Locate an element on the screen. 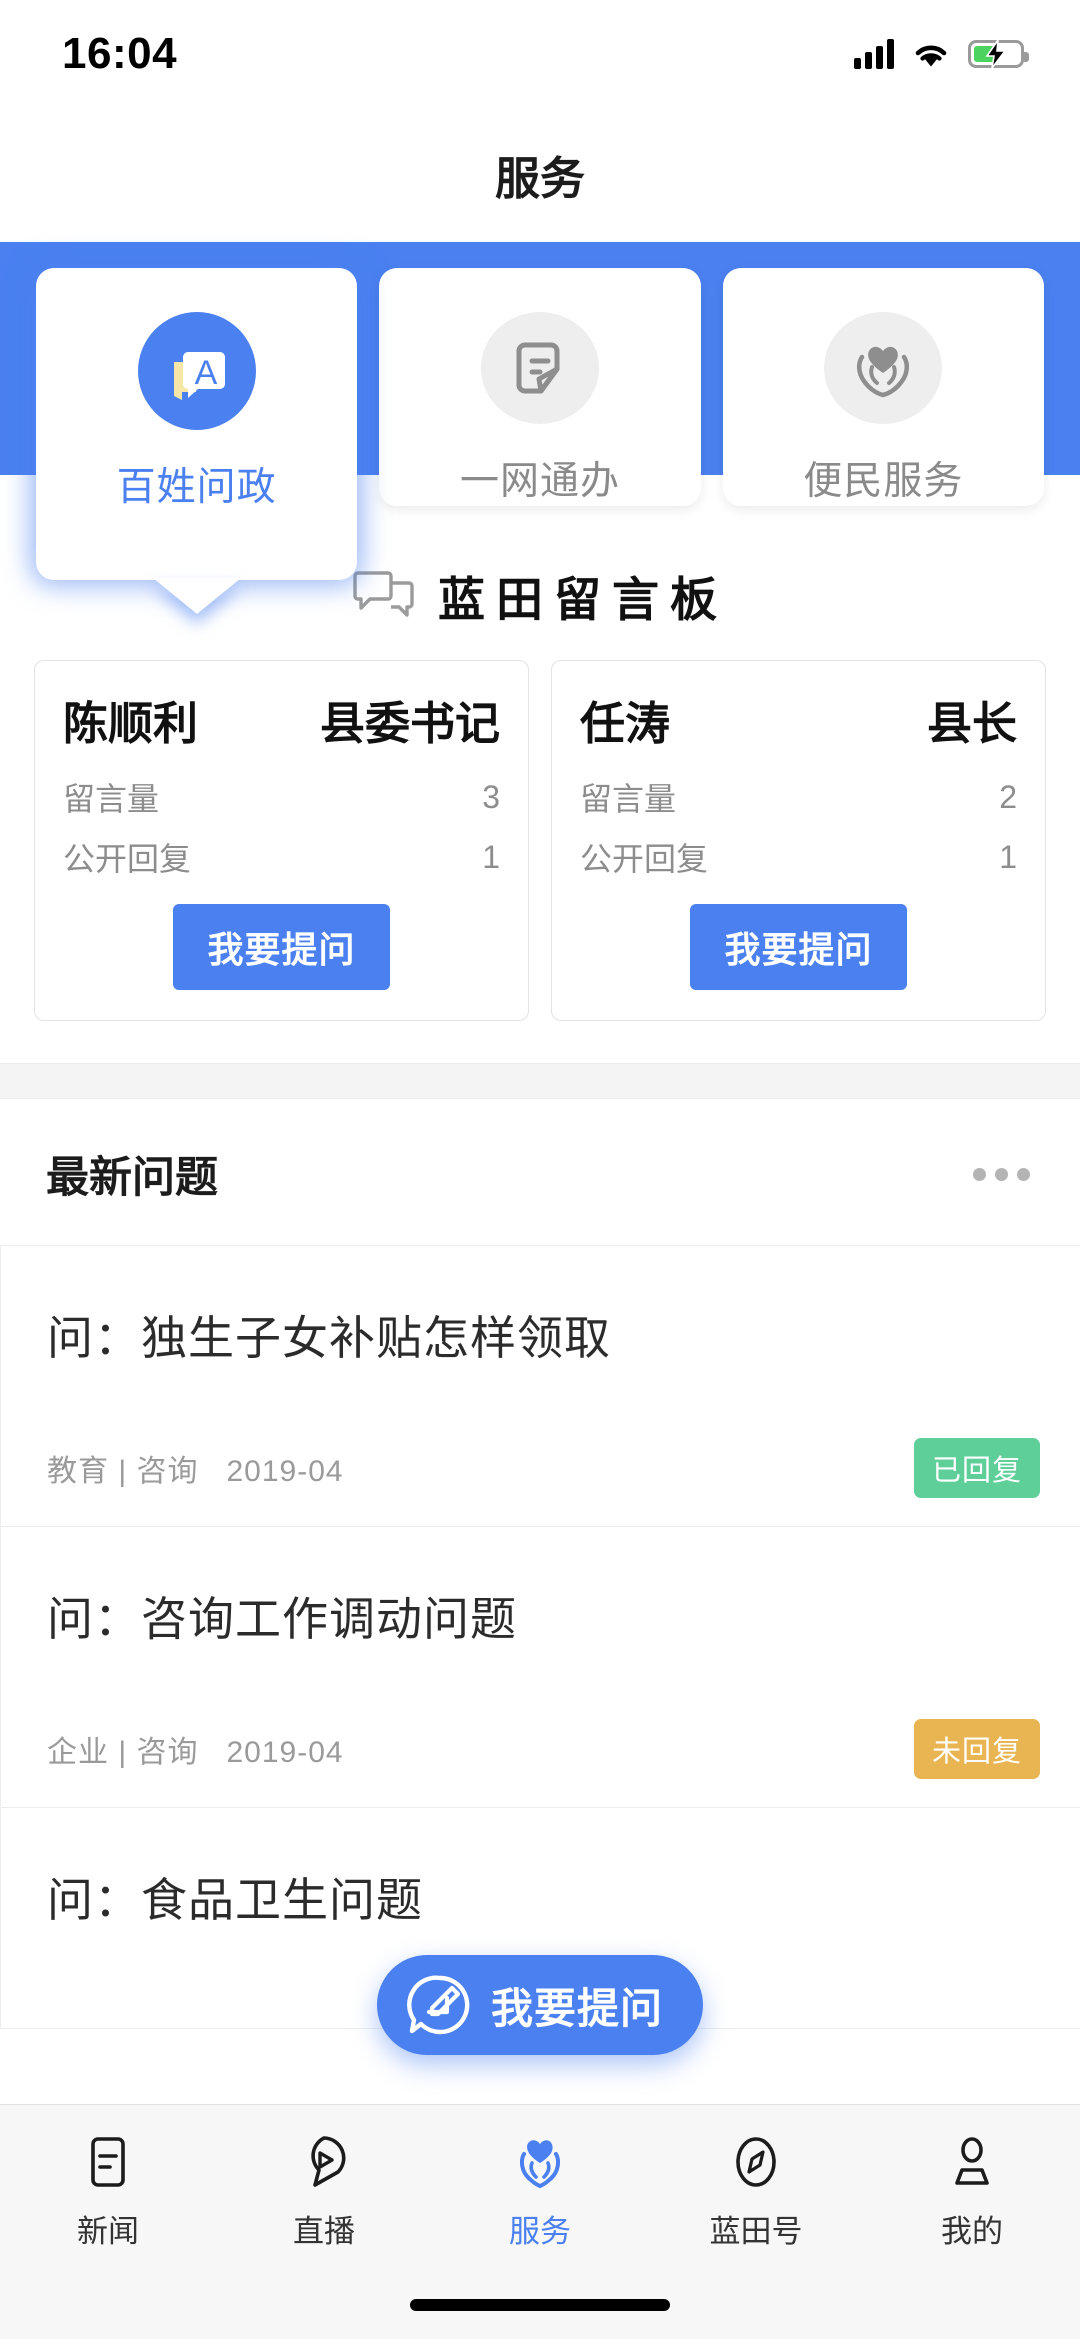 This screenshot has height=2339, width=1080. question-category-date: 企业 | 咨询 2019-04 is located at coordinates (195, 1749).